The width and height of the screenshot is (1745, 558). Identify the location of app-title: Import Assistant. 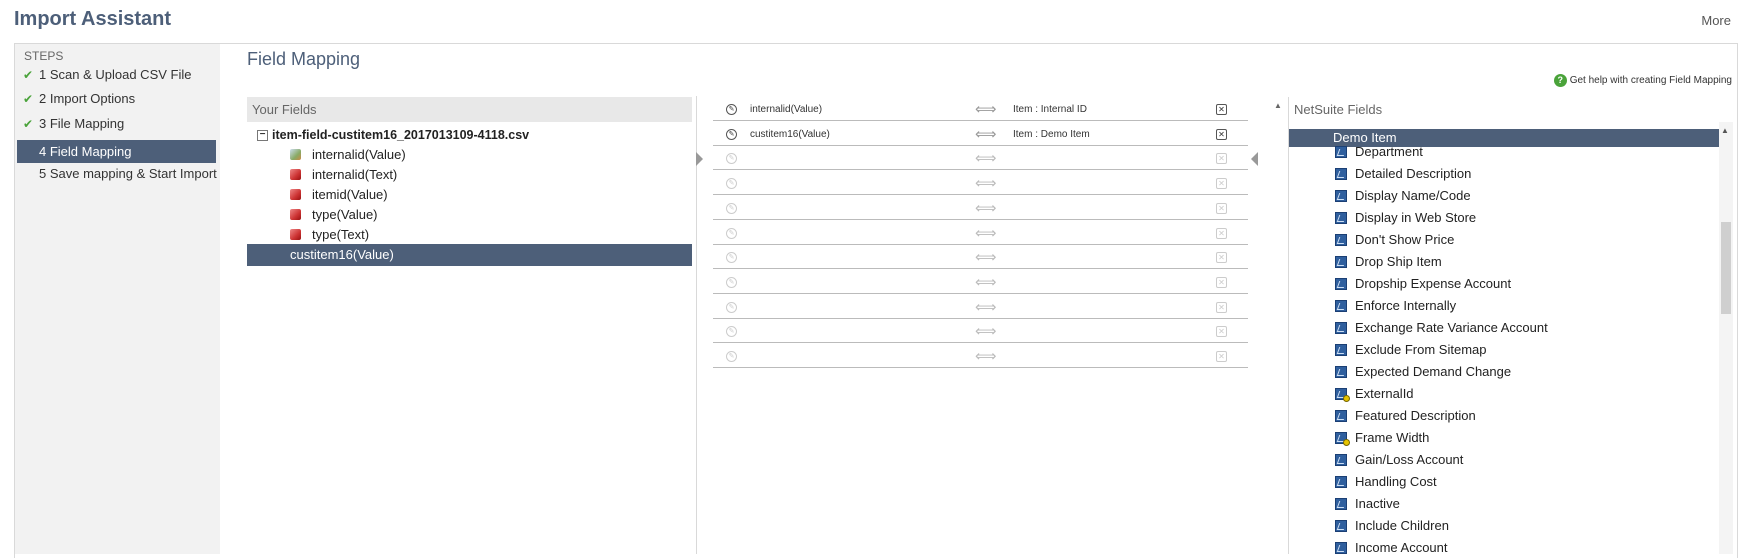
(93, 19).